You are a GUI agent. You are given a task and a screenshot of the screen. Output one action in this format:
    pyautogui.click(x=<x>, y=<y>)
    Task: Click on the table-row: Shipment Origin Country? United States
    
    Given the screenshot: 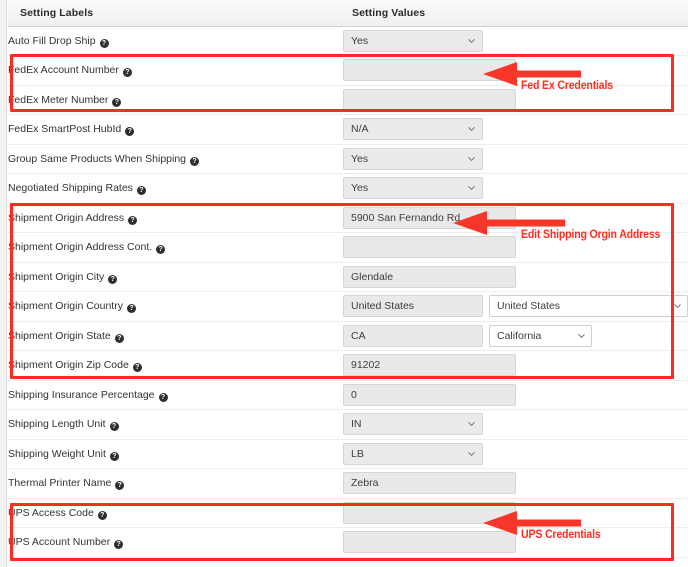 What is the action you would take?
    pyautogui.click(x=348, y=306)
    